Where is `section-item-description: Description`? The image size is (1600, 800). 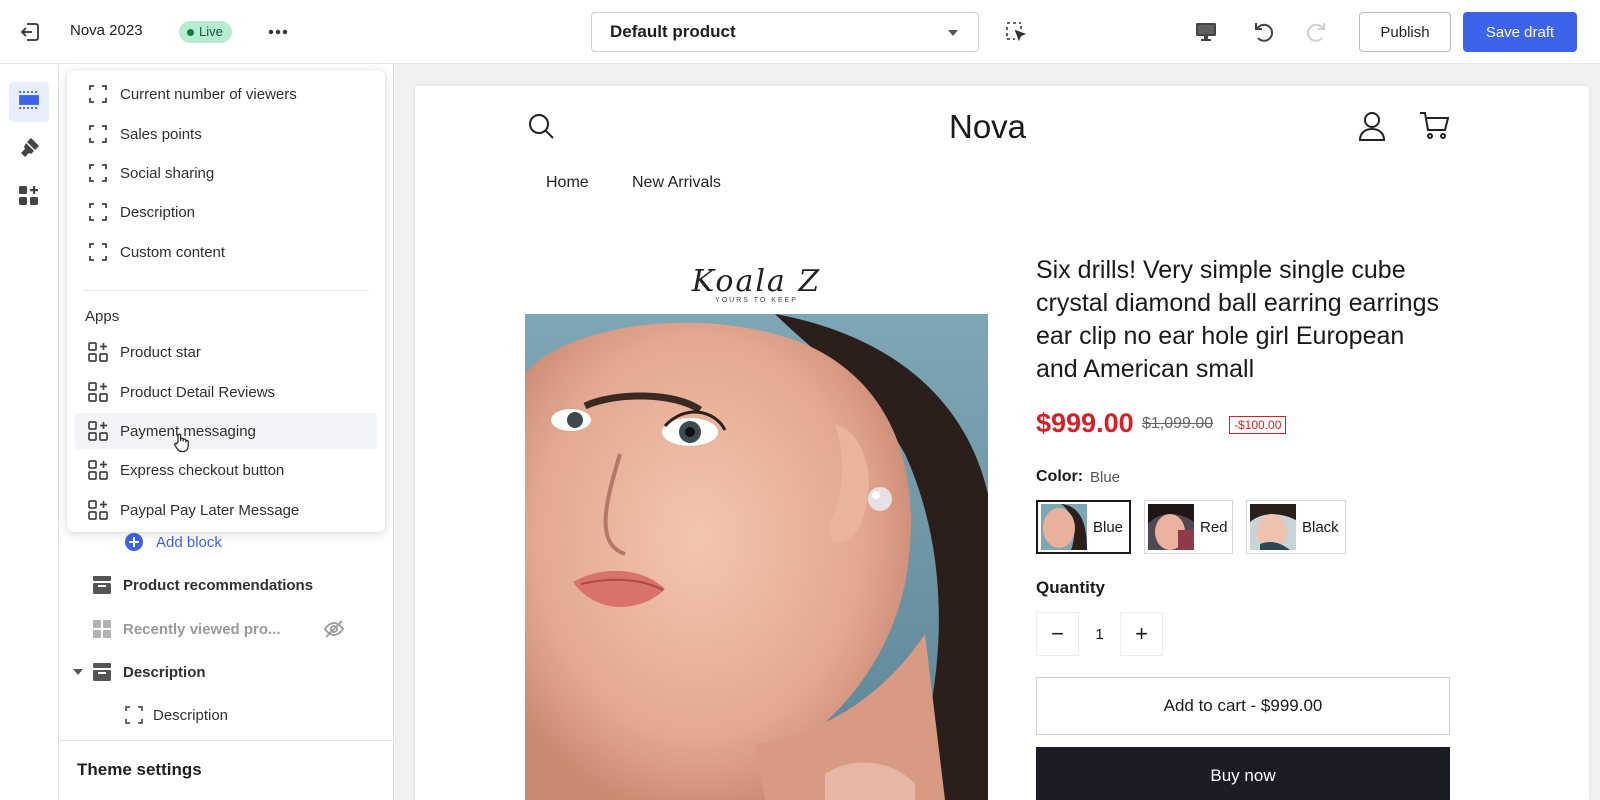 section-item-description: Description is located at coordinates (226, 672).